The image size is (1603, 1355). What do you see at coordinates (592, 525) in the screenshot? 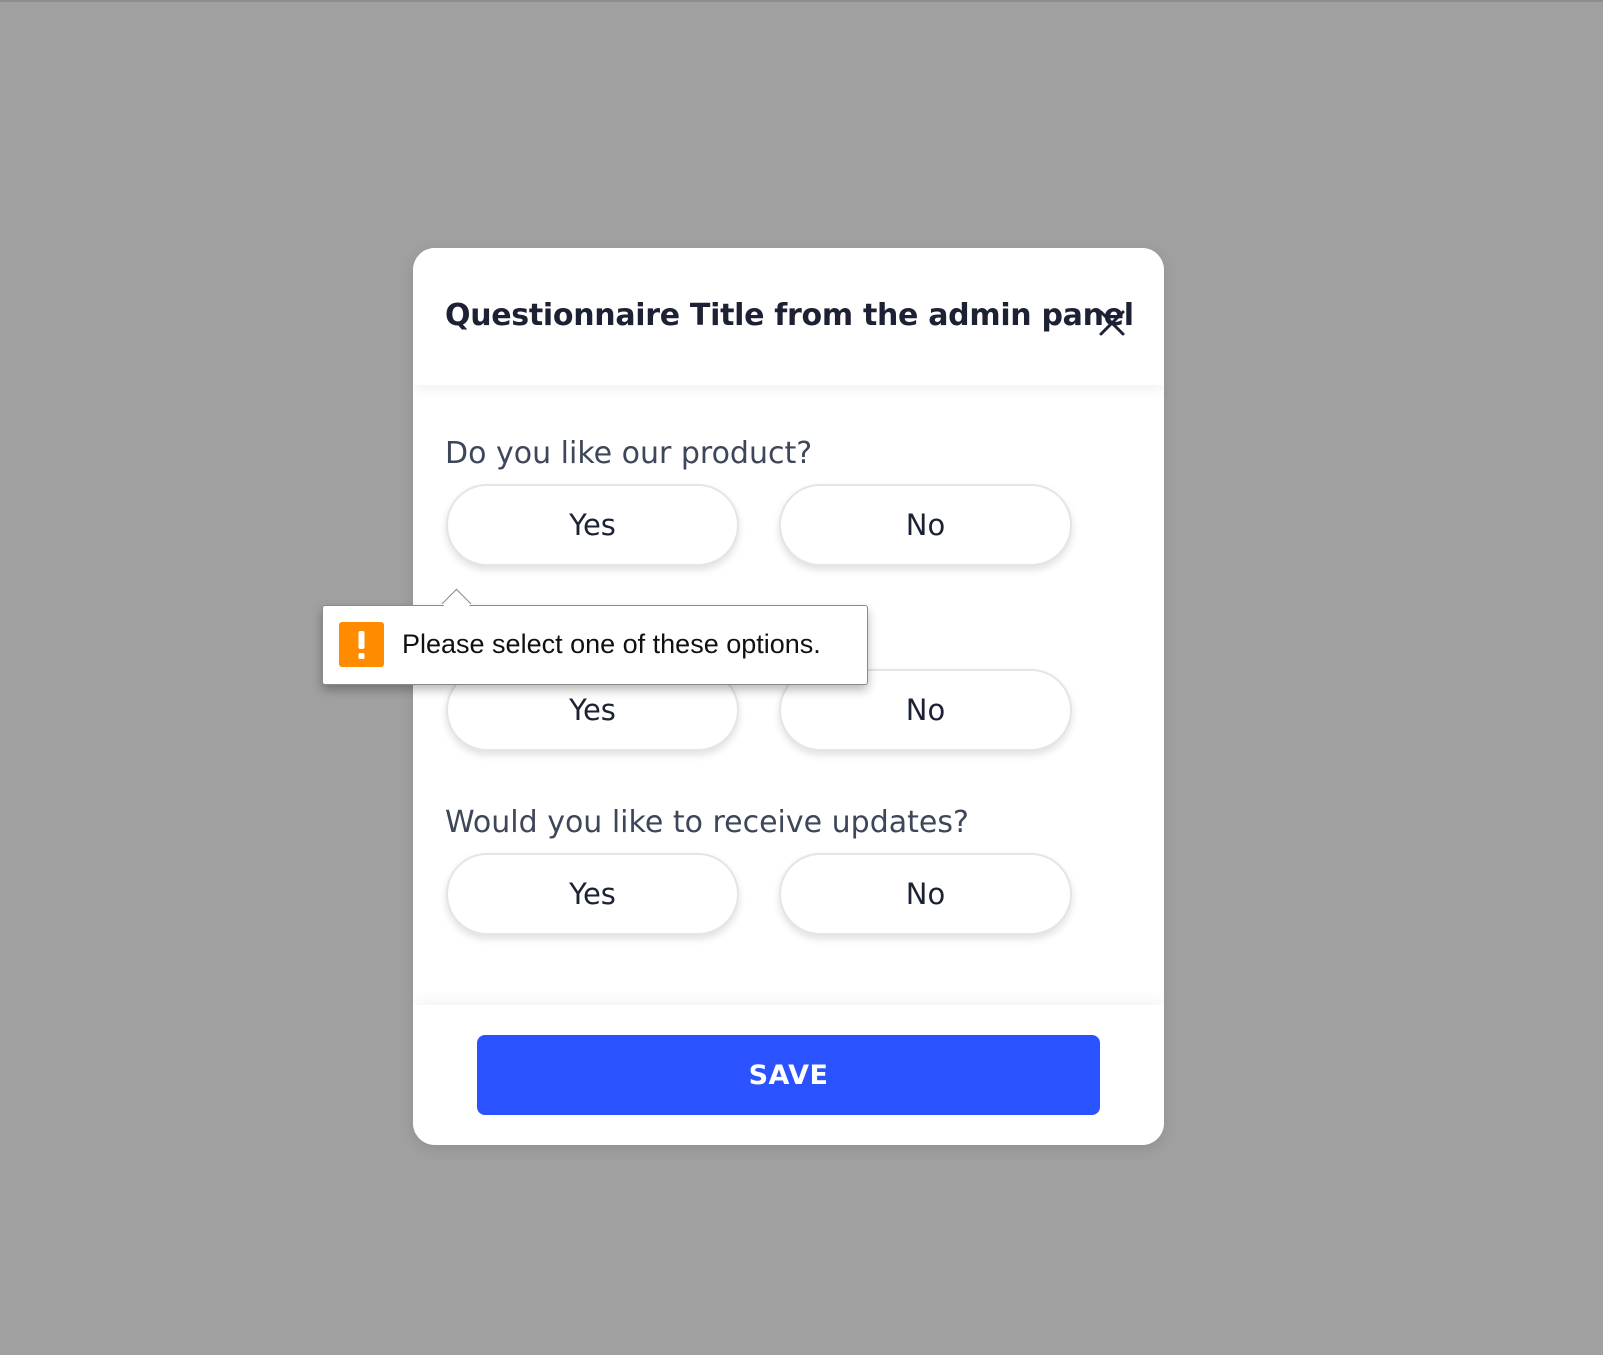
I see `question-1-yes-button: Yes` at bounding box center [592, 525].